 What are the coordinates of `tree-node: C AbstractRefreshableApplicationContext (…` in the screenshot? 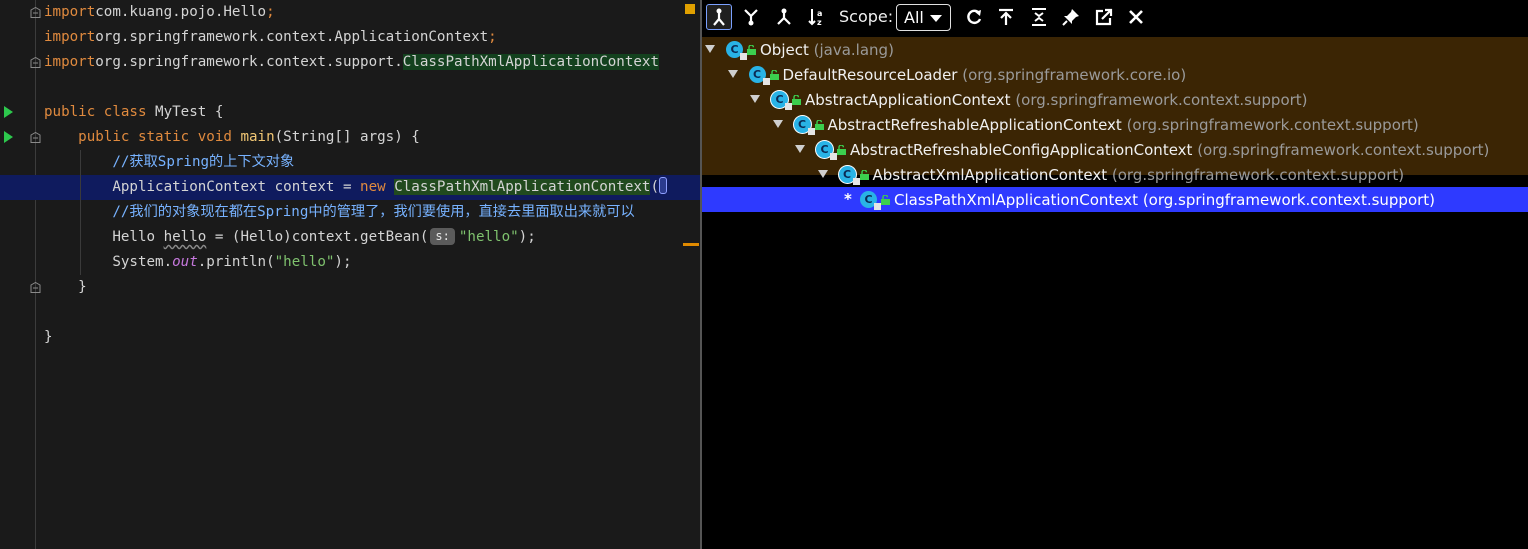 It's located at (1115, 124).